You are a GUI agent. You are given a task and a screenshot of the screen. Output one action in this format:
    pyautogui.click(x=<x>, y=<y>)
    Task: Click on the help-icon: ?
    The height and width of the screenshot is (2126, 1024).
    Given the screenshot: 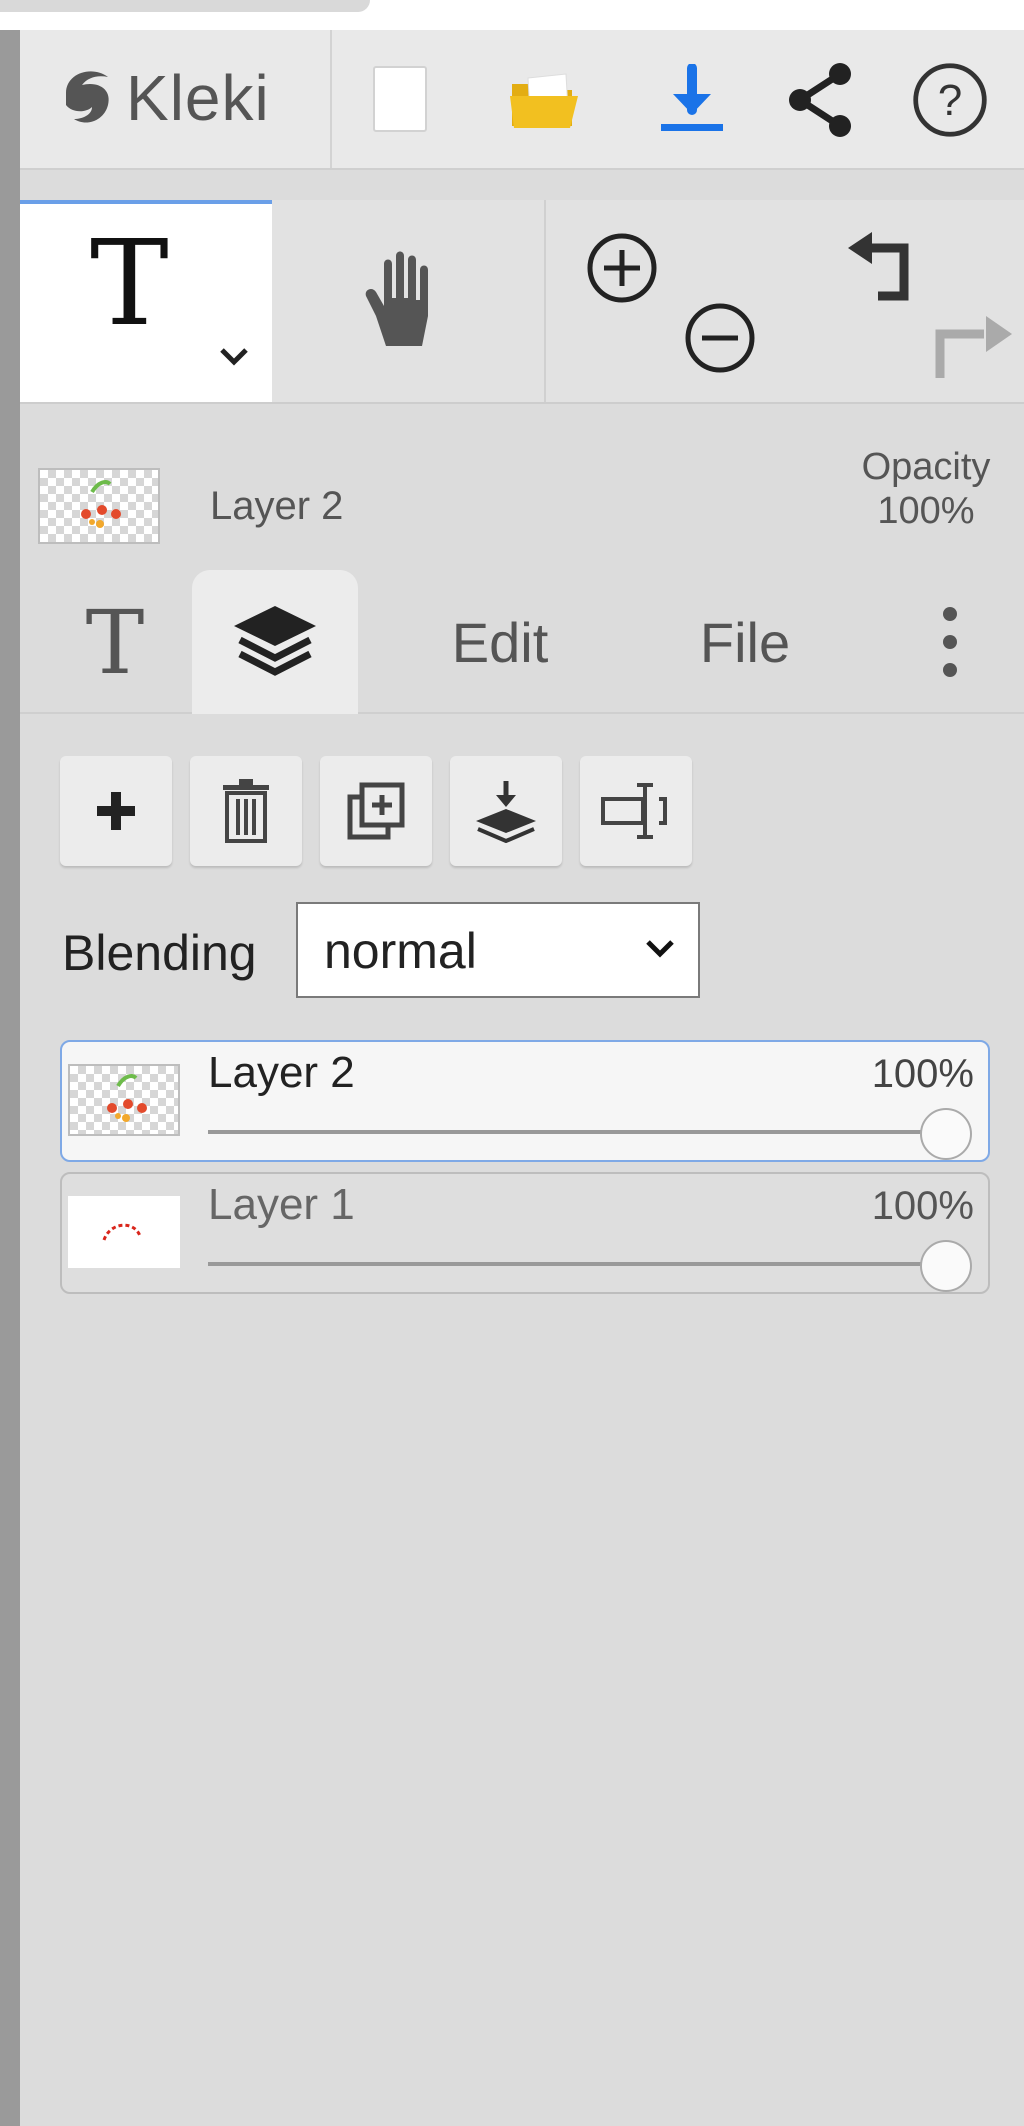 What is the action you would take?
    pyautogui.click(x=950, y=100)
    